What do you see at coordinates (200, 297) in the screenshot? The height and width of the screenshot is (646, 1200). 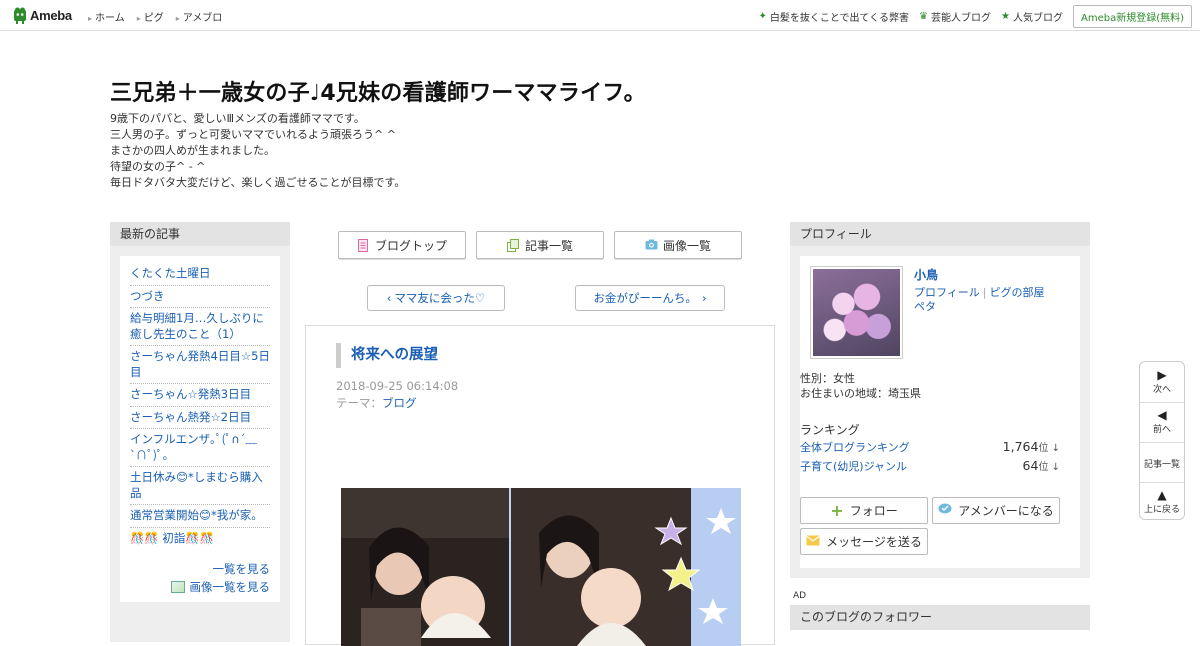 I see `recent-entry-link: つづき` at bounding box center [200, 297].